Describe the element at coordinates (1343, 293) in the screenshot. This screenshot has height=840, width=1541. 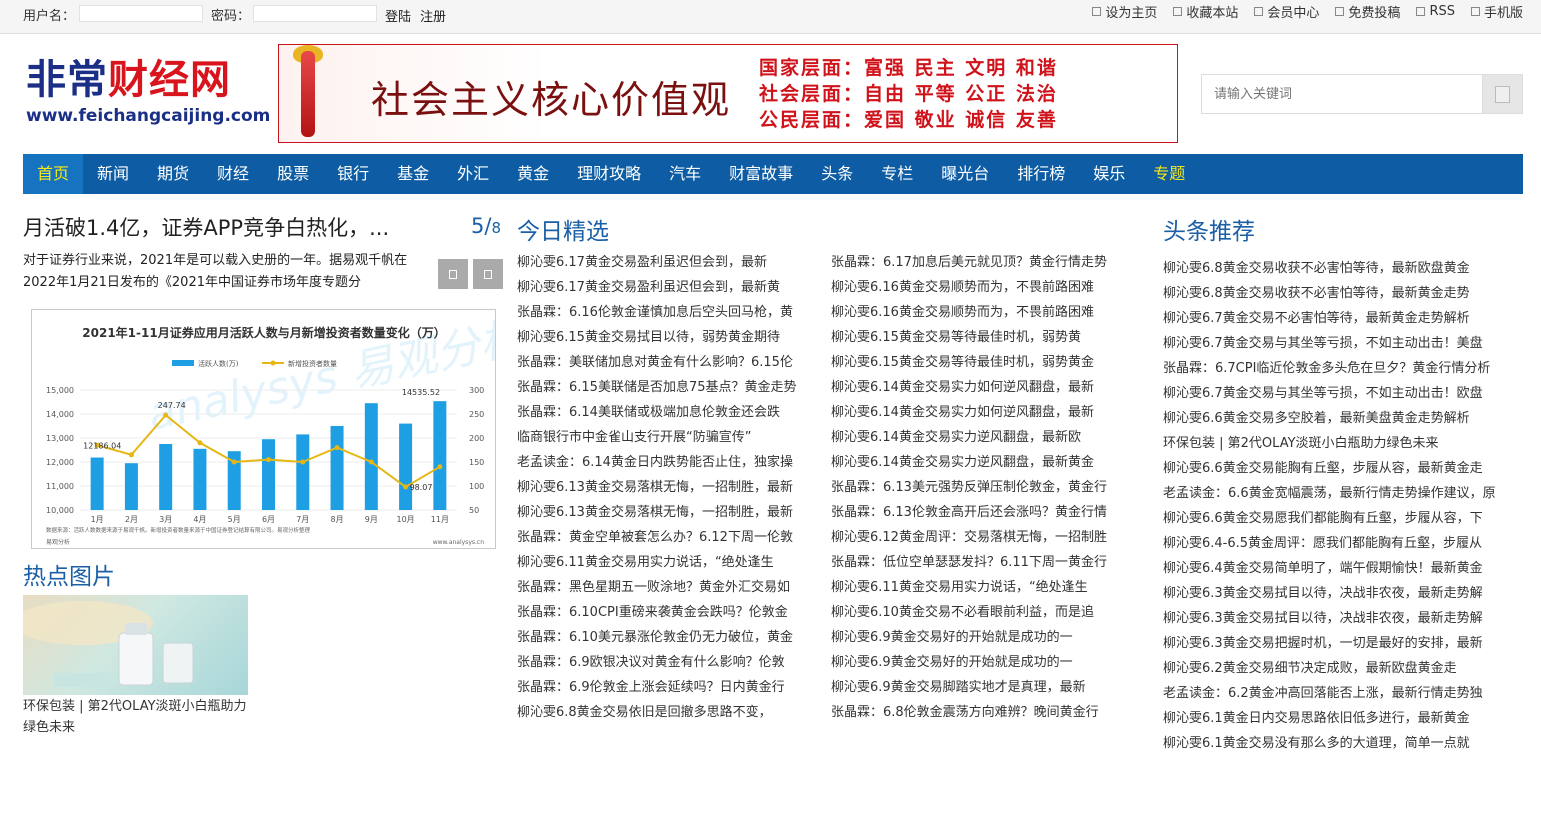
I see `list-item: 柳沁雯6.8黄金交易收获不必害怕等待，最新黄金走势` at that location.